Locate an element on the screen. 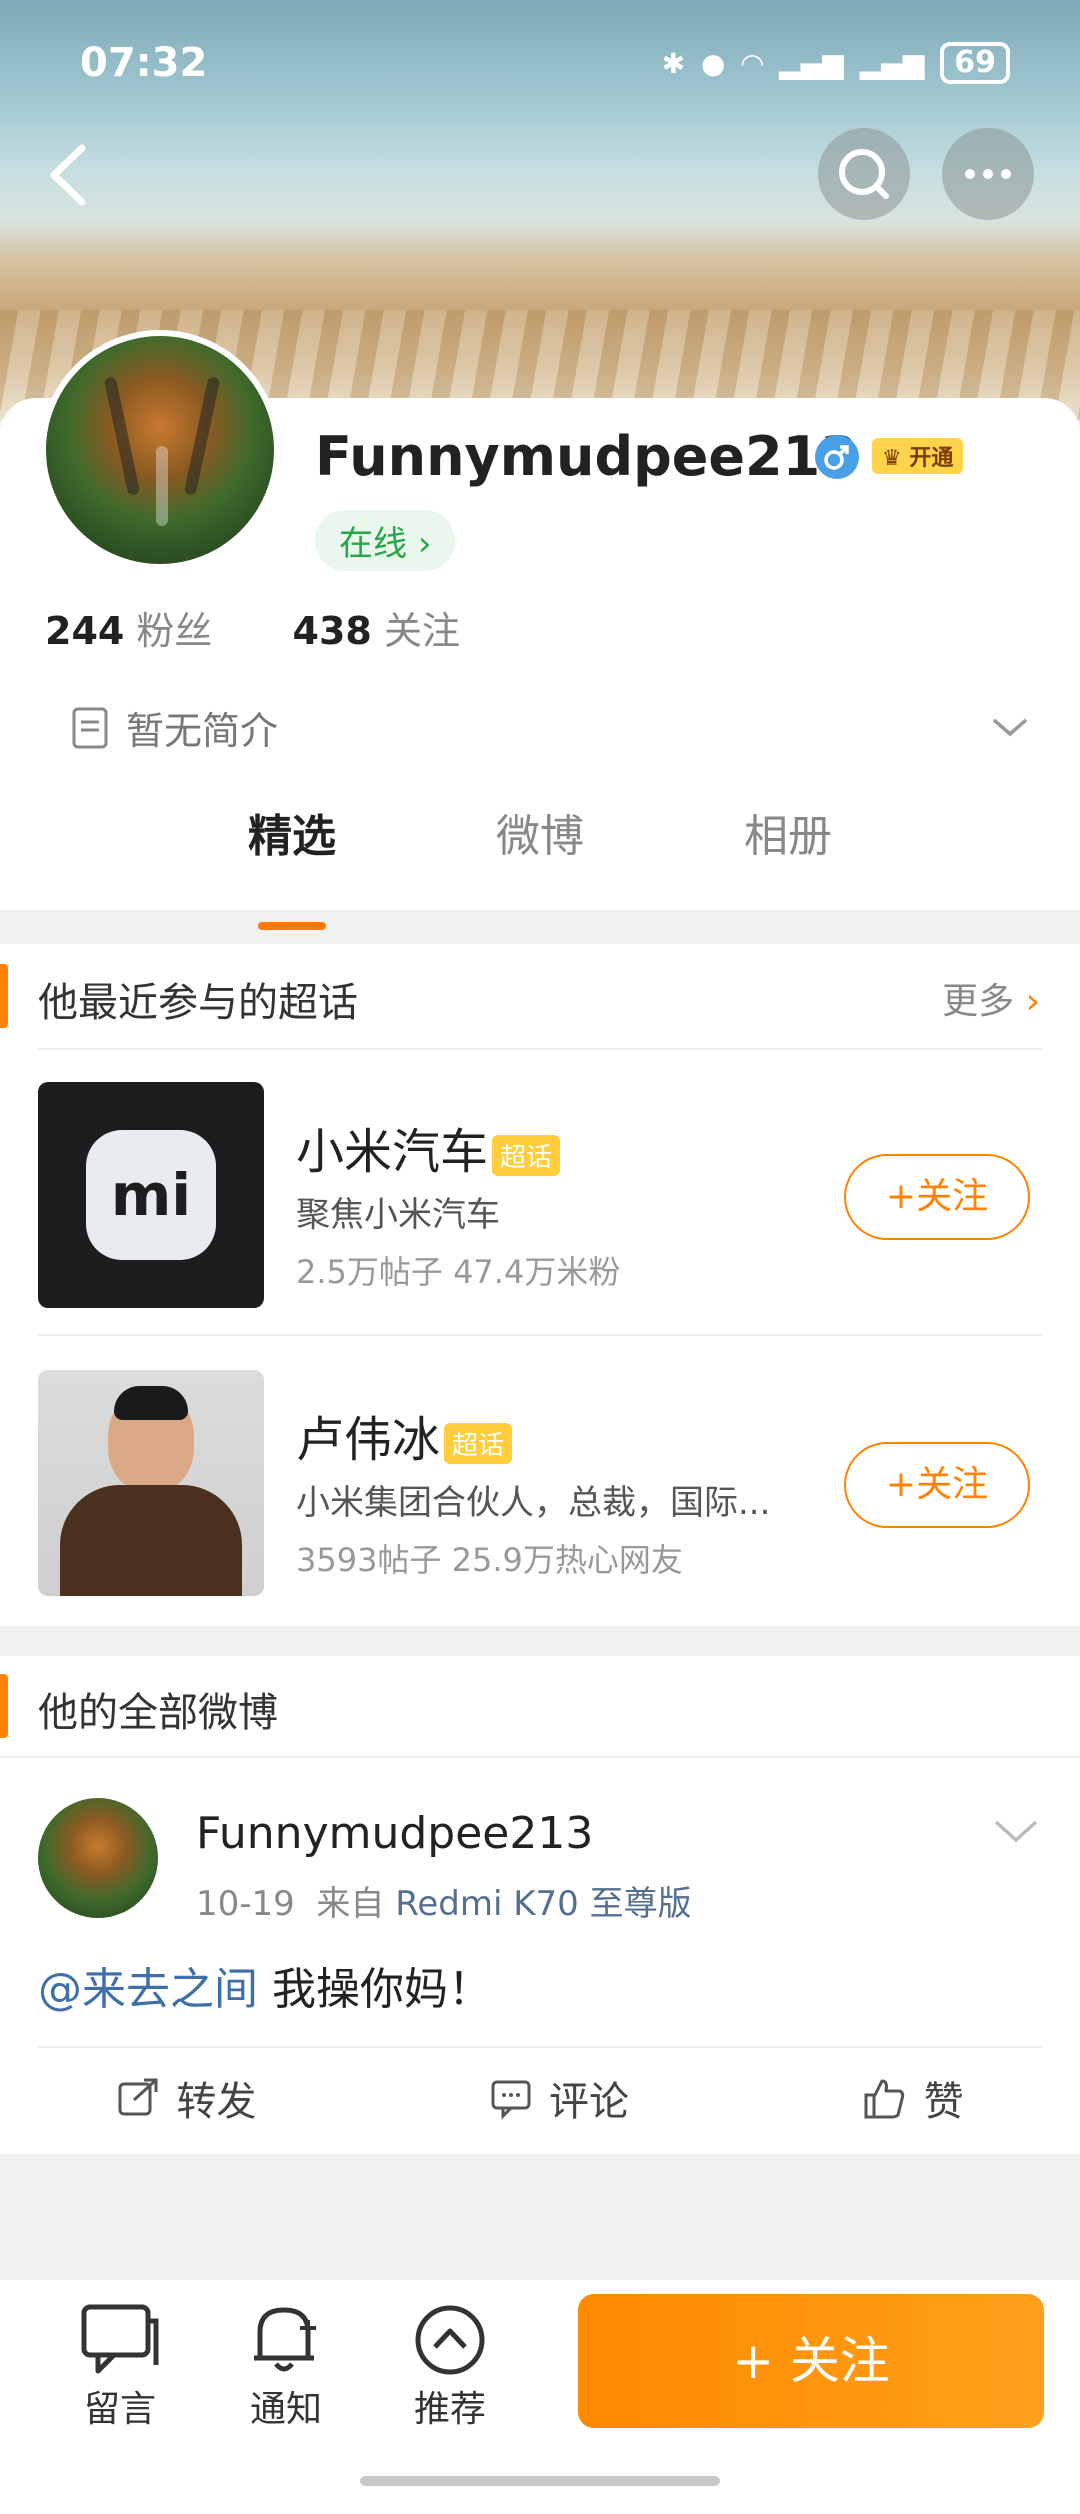 The width and height of the screenshot is (1080, 2514). post-actions: 转发 评论 赞 is located at coordinates (540, 2098).